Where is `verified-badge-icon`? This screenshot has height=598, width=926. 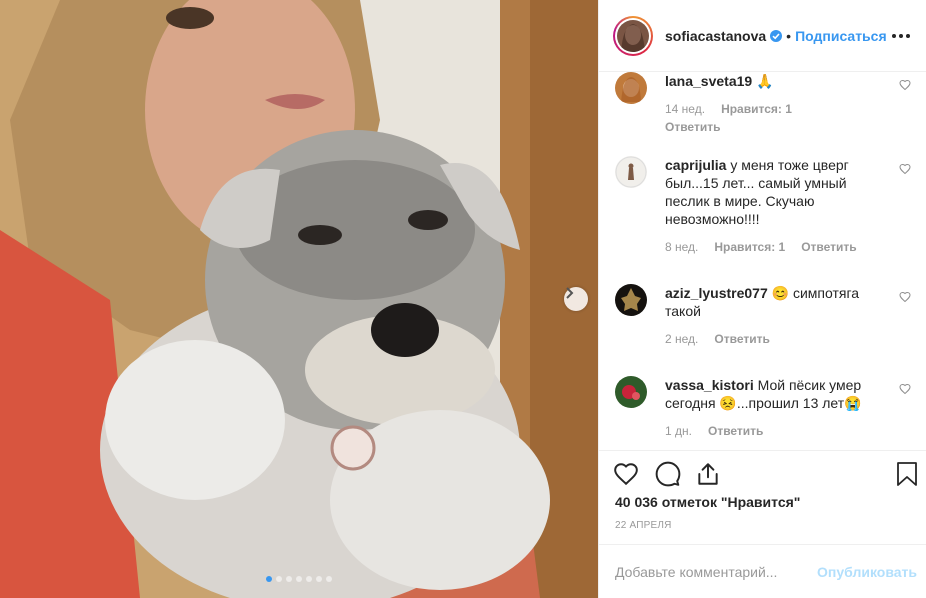 verified-badge-icon is located at coordinates (776, 35).